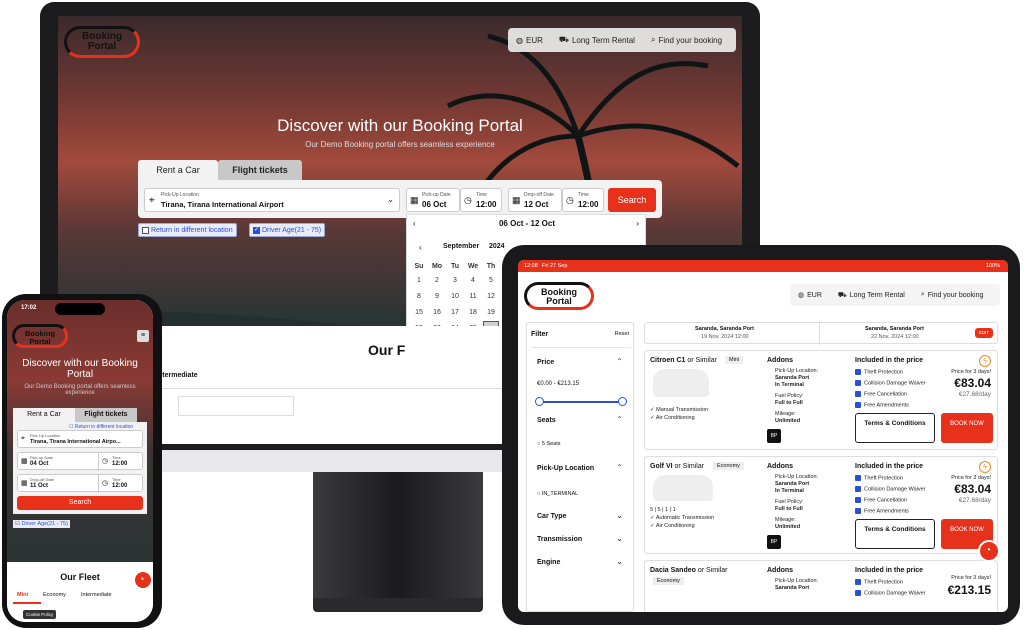 Image resolution: width=1024 pixels, height=630 pixels. I want to click on dynamic-island, so click(80, 309).